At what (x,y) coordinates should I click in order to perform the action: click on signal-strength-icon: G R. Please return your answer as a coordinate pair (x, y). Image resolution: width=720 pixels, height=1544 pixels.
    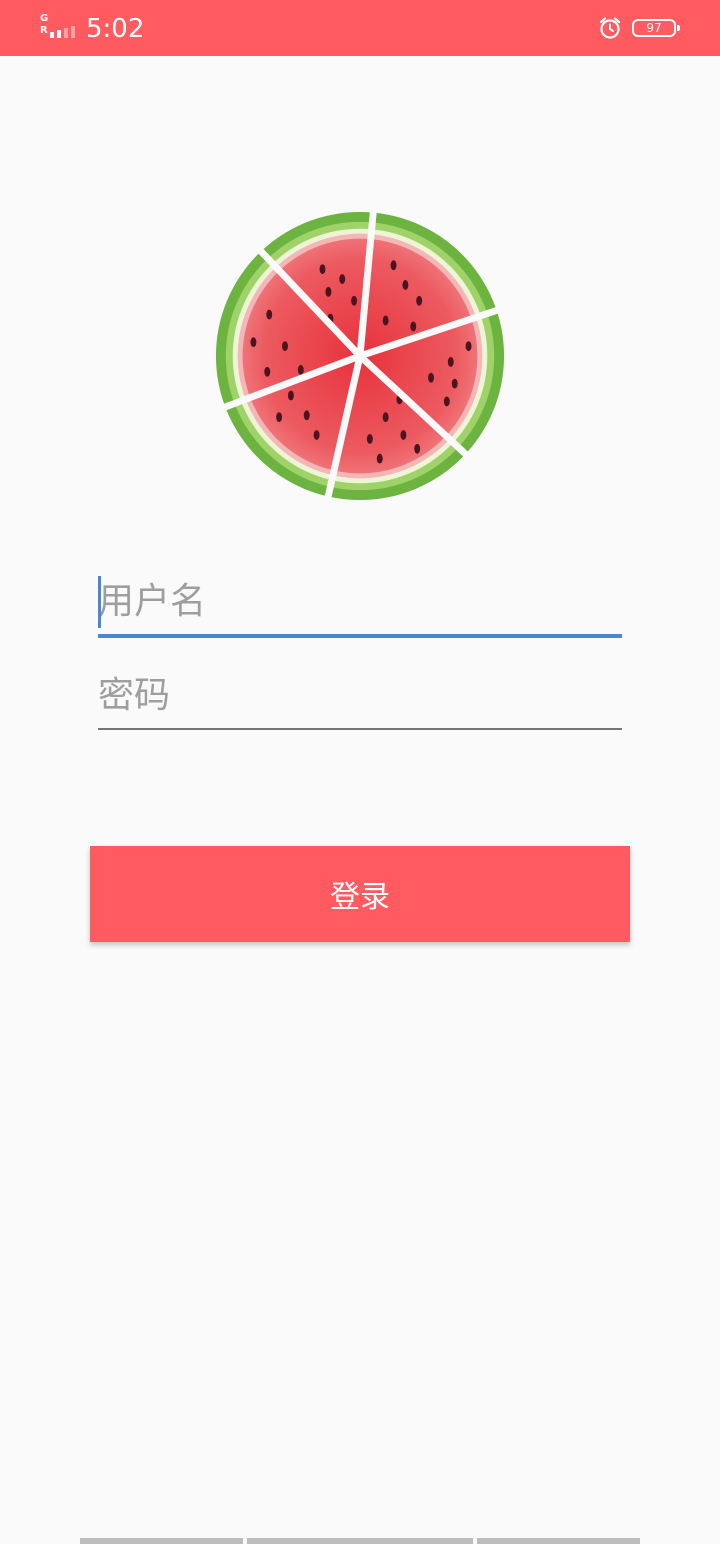
    Looking at the image, I should click on (60, 28).